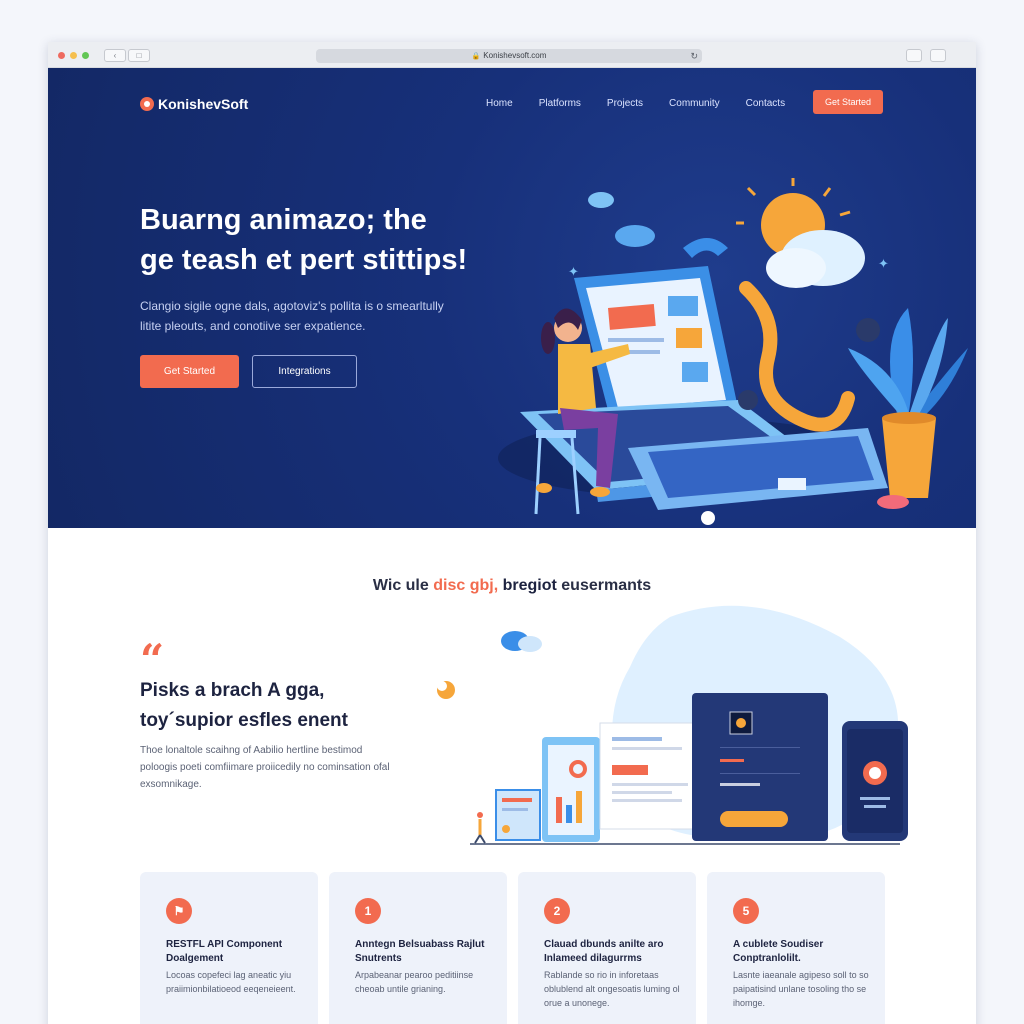  I want to click on section-heading: Wic ule disc gbj, bregiot eusermants, so click(512, 586).